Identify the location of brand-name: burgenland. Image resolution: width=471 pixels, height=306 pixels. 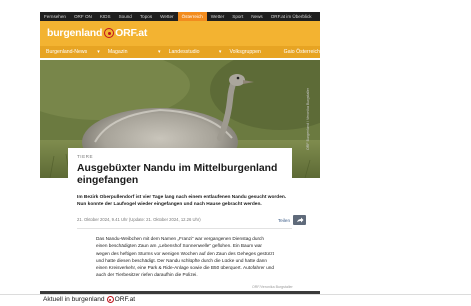
(75, 33).